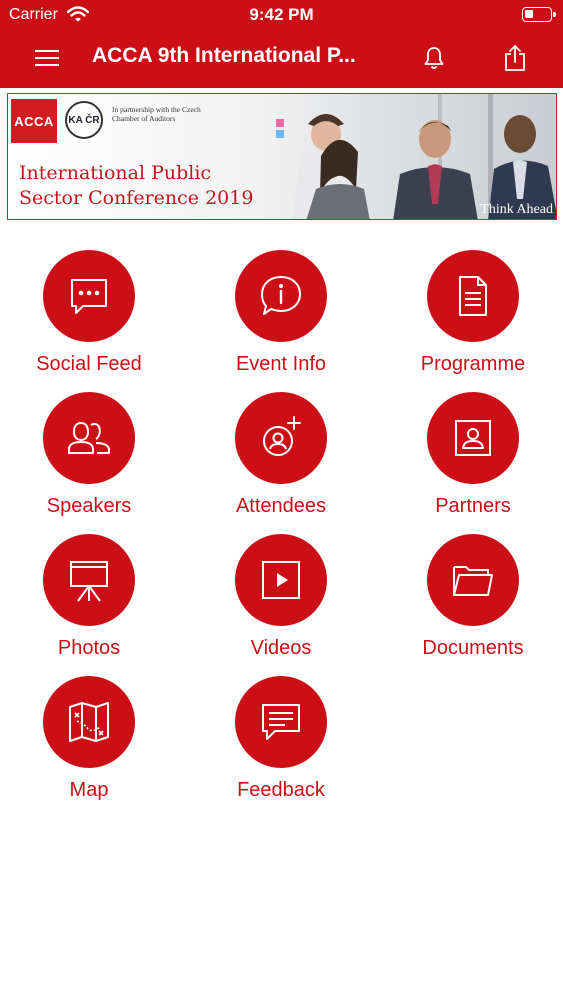 This screenshot has height=1000, width=563. I want to click on share-icon, so click(515, 58).